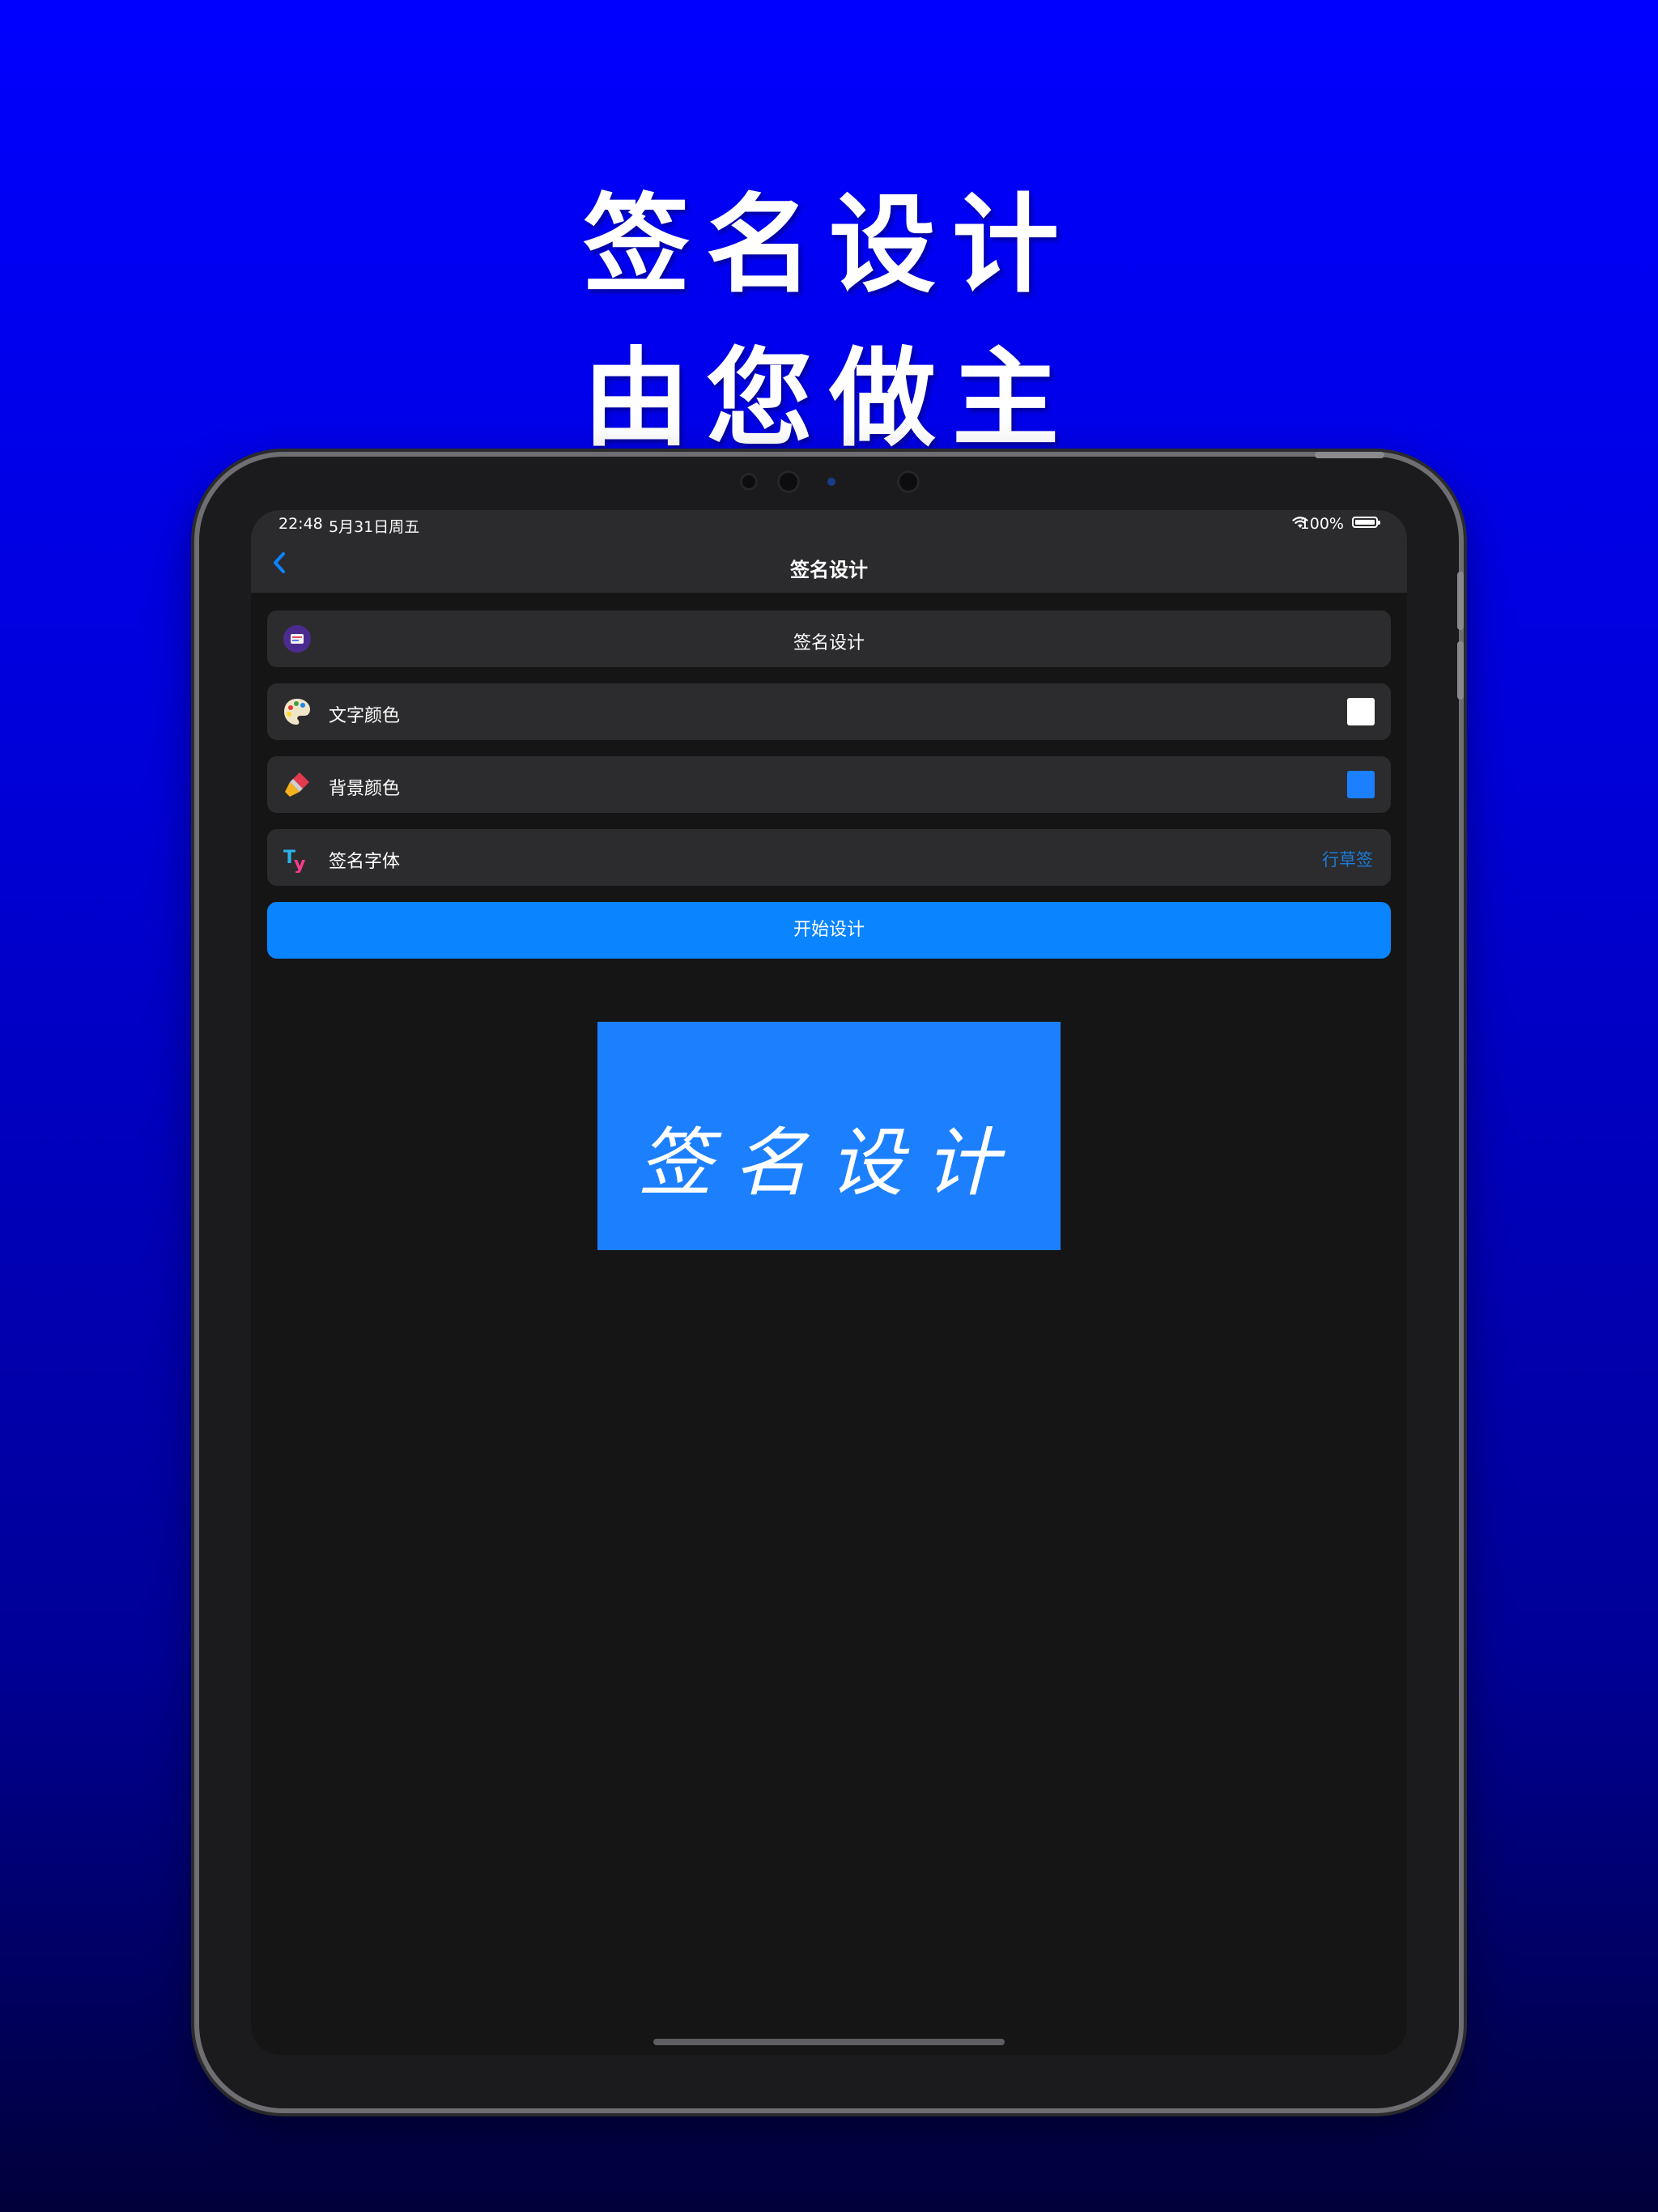 This screenshot has height=2212, width=1658. Describe the element at coordinates (365, 862) in the screenshot. I see `signature-font-label: 签名字体` at that location.